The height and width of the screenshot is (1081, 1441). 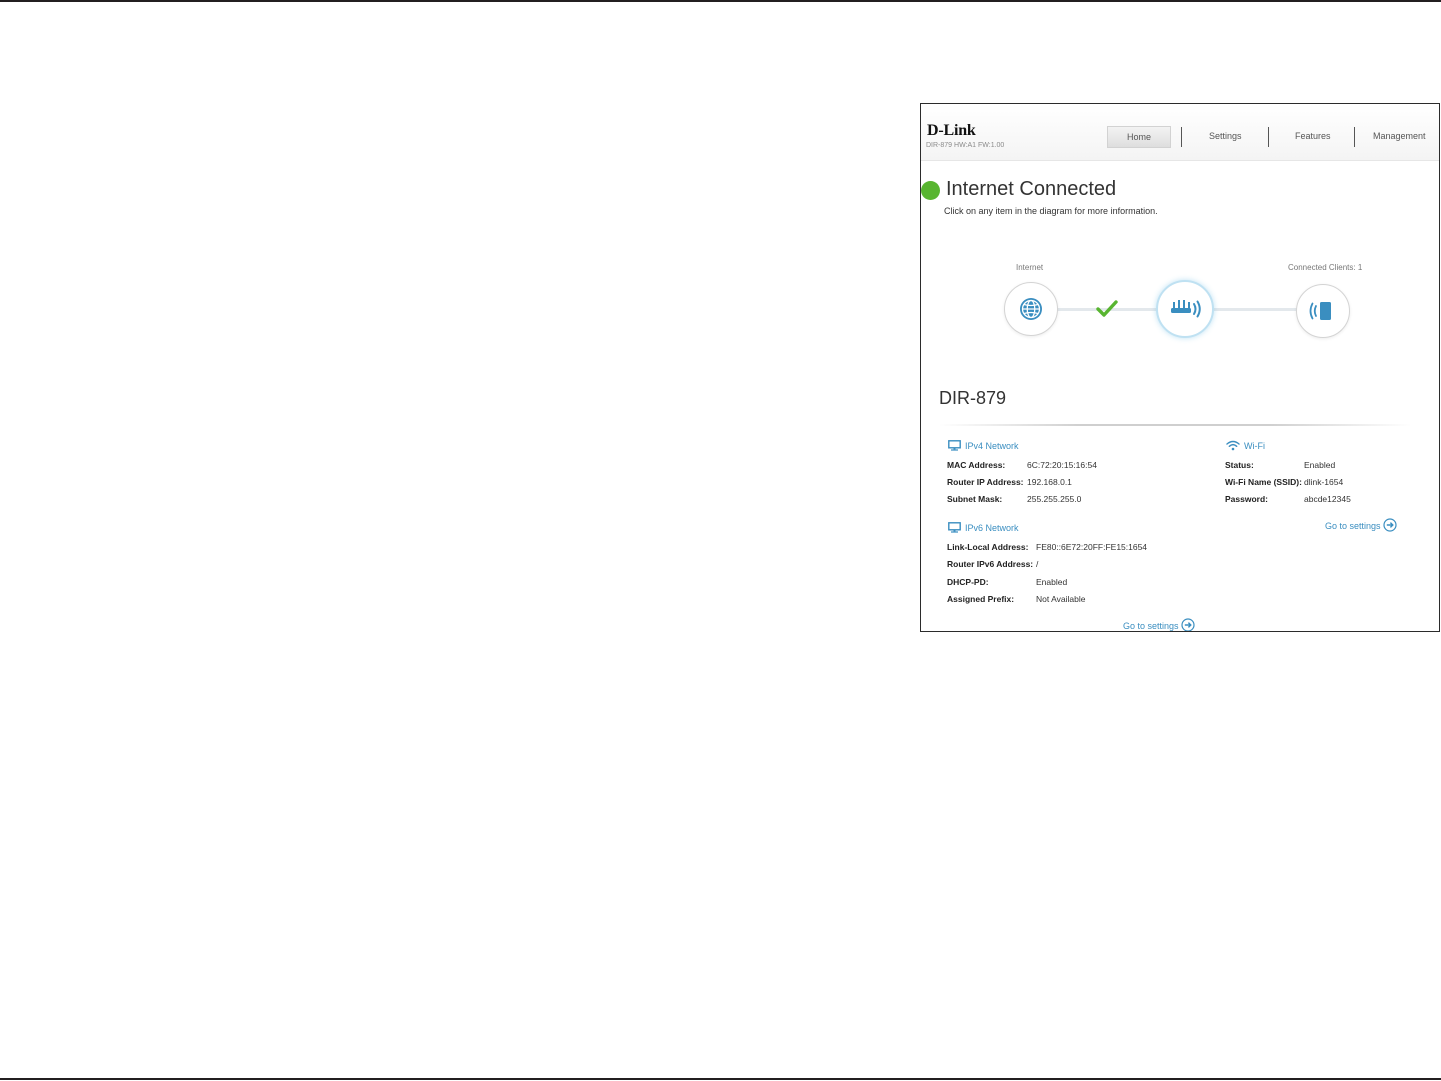 I want to click on page-top-rule, so click(x=720, y=1).